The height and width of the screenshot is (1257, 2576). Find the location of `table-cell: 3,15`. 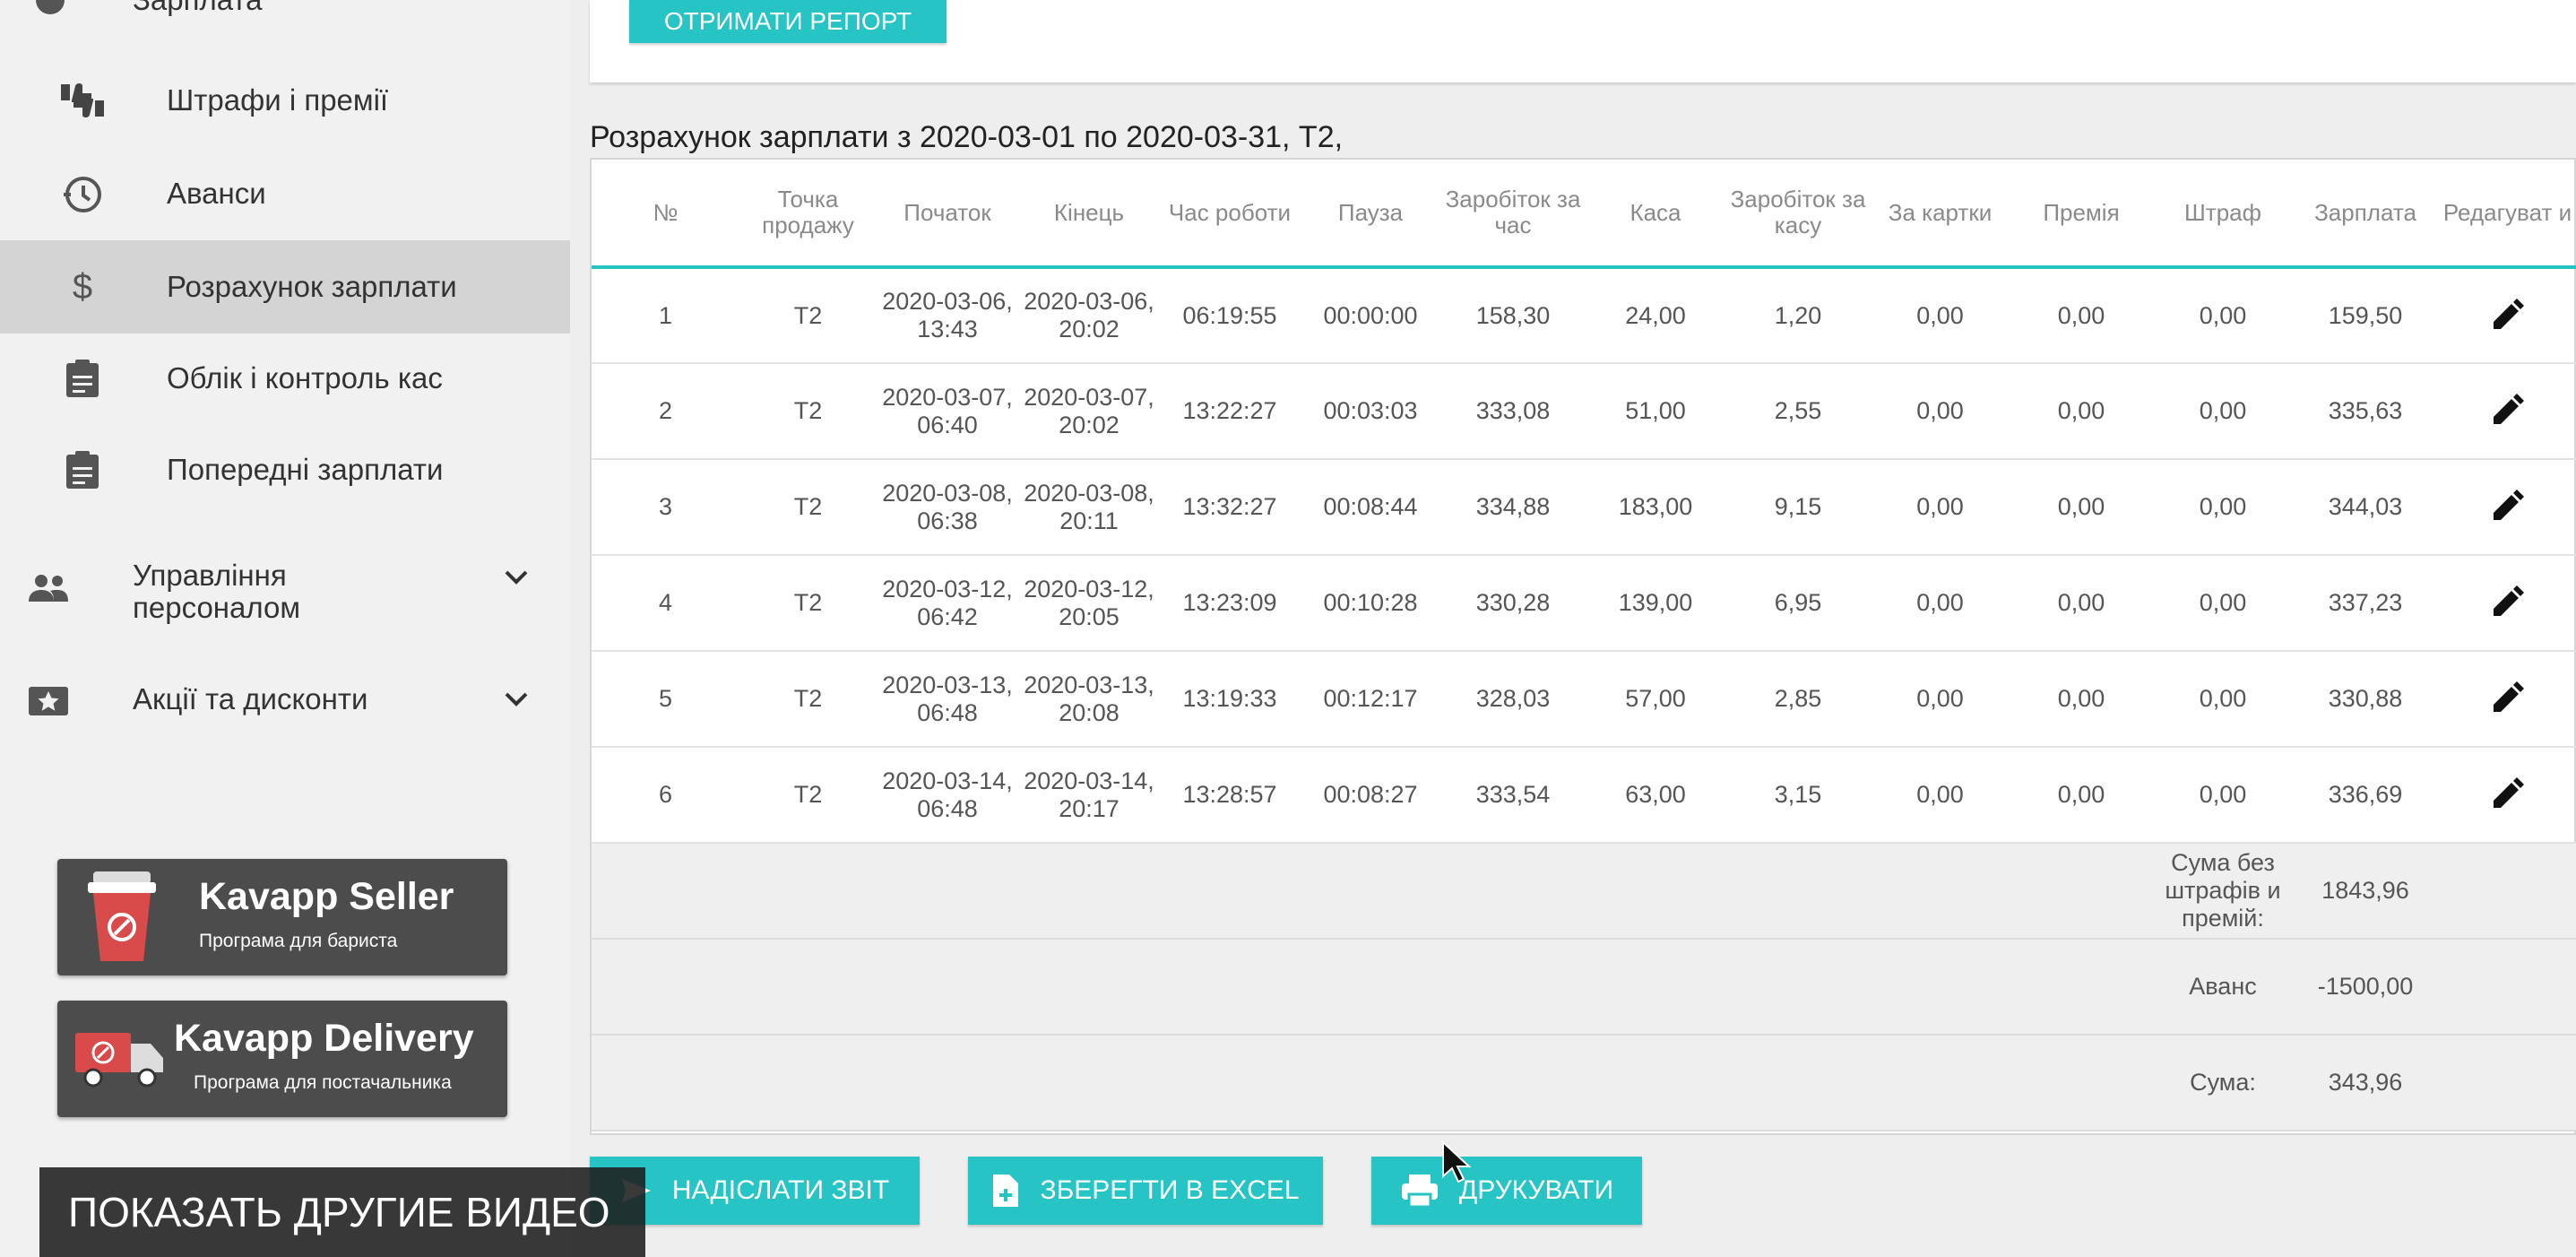

table-cell: 3,15 is located at coordinates (1798, 795).